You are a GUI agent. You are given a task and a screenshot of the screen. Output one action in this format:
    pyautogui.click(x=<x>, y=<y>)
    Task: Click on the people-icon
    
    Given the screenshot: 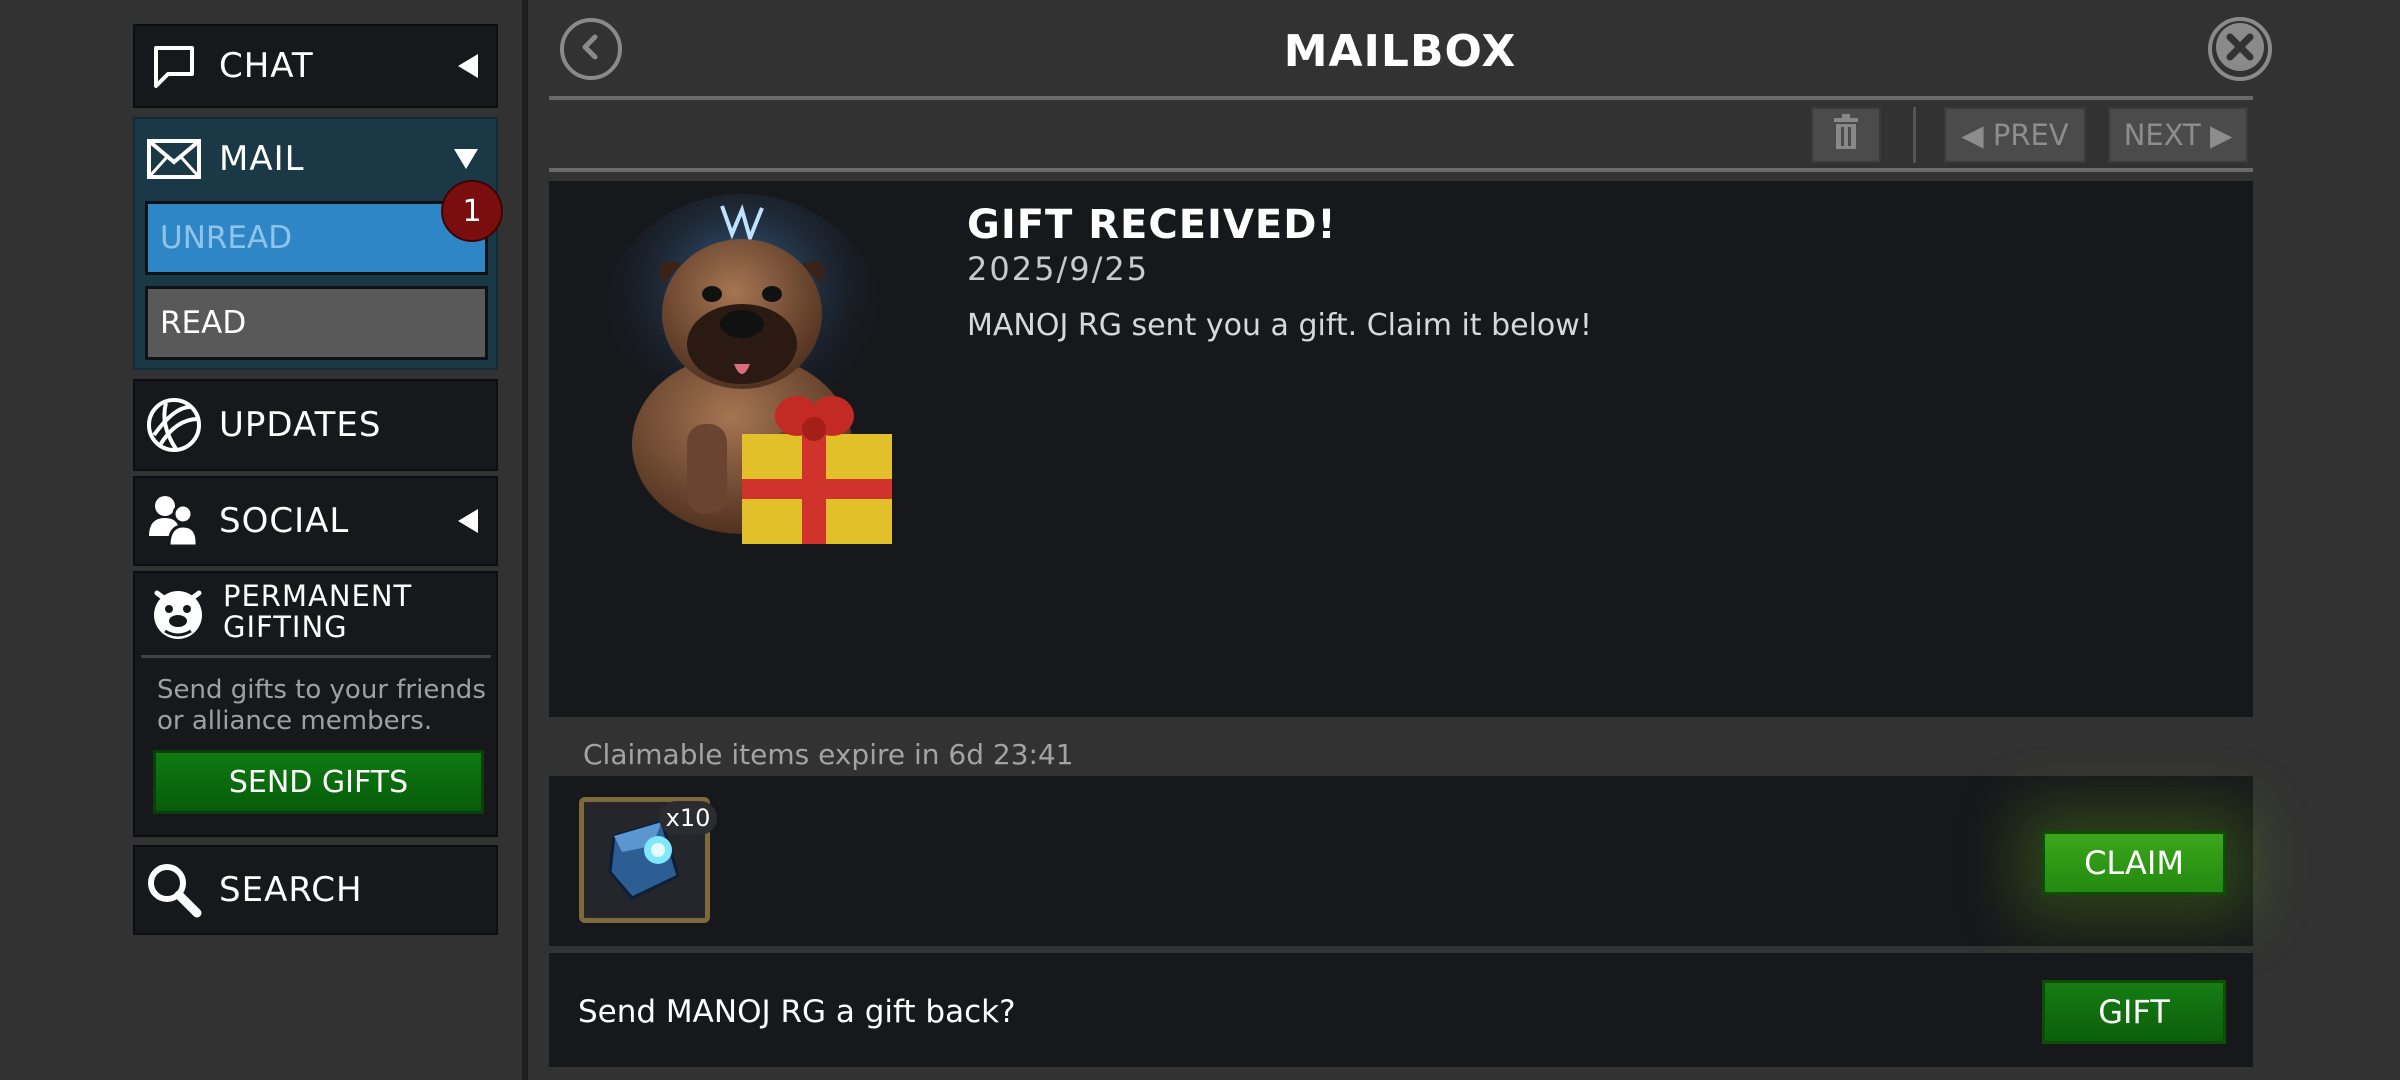 What is the action you would take?
    pyautogui.click(x=174, y=521)
    